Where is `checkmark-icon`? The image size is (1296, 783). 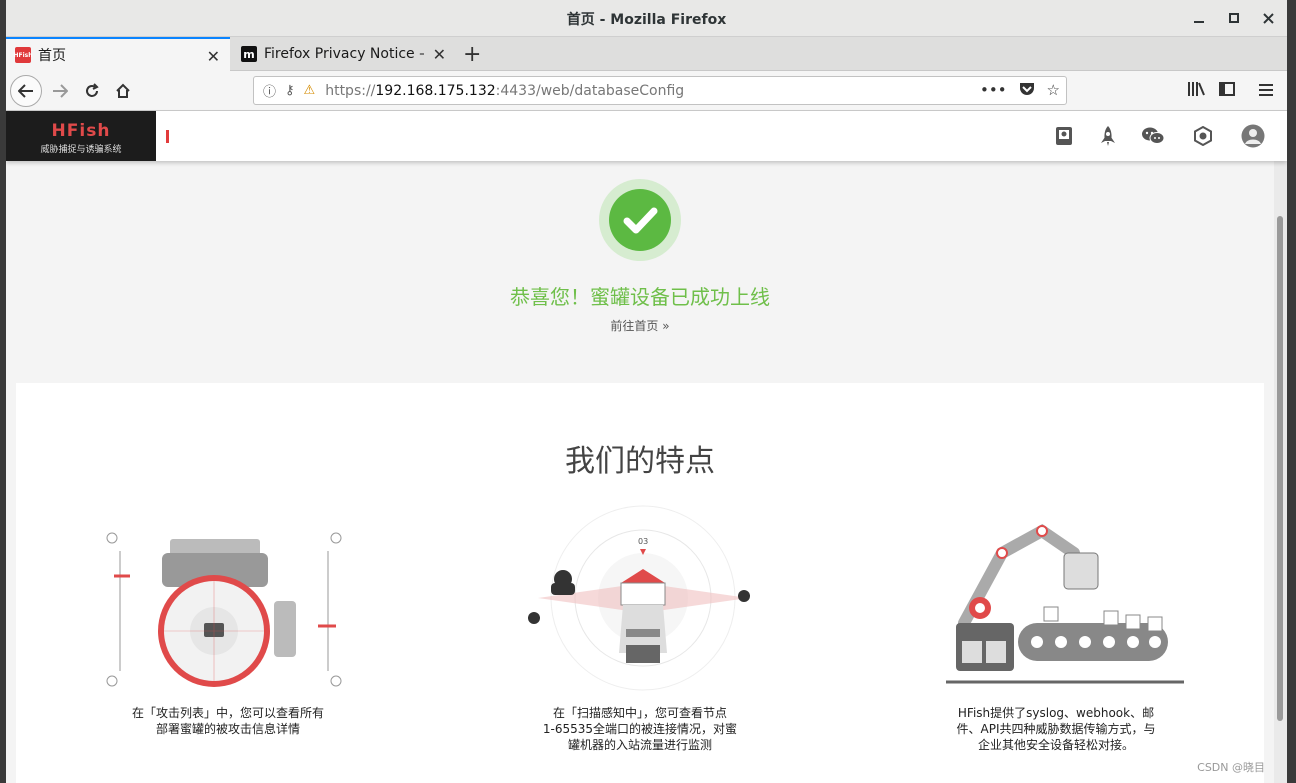
checkmark-icon is located at coordinates (640, 220).